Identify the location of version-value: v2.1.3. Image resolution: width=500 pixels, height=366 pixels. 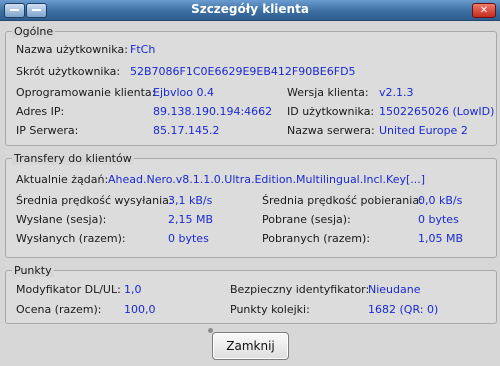
(396, 92).